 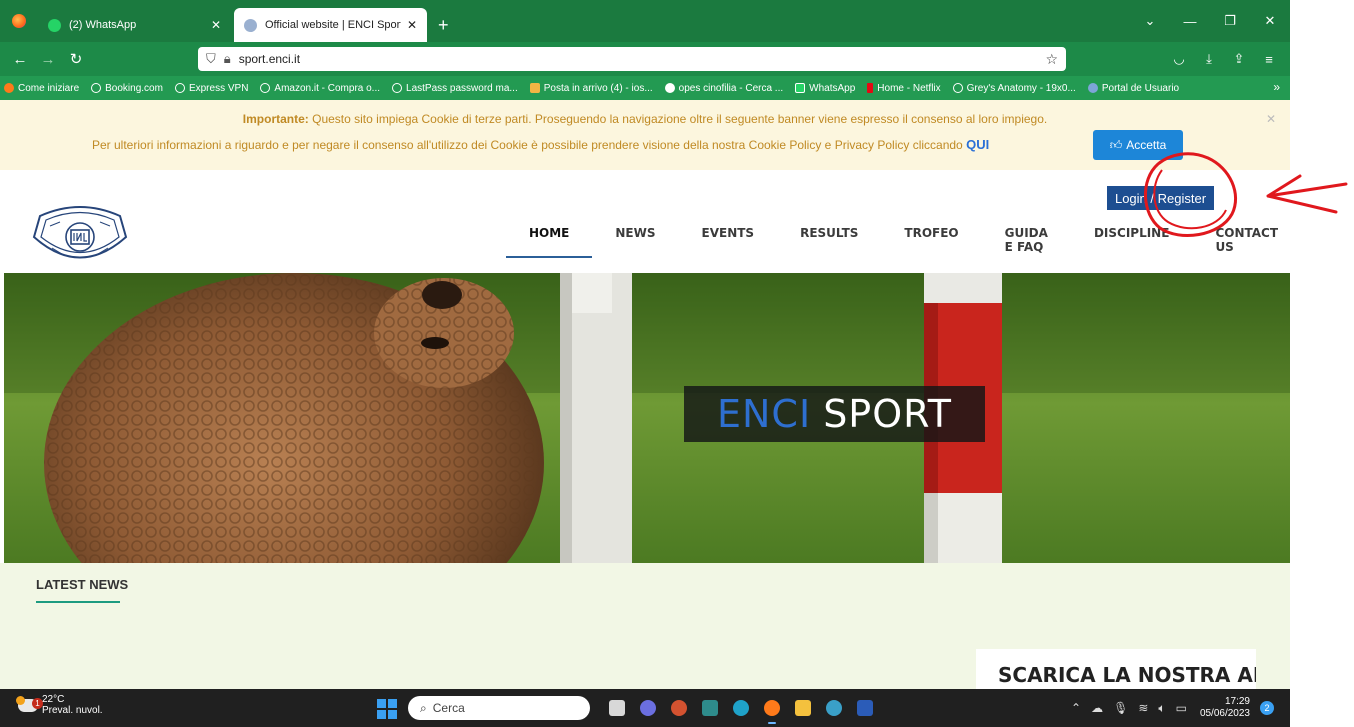 What do you see at coordinates (127, 88) in the screenshot?
I see `bookmark-item: Booking.com` at bounding box center [127, 88].